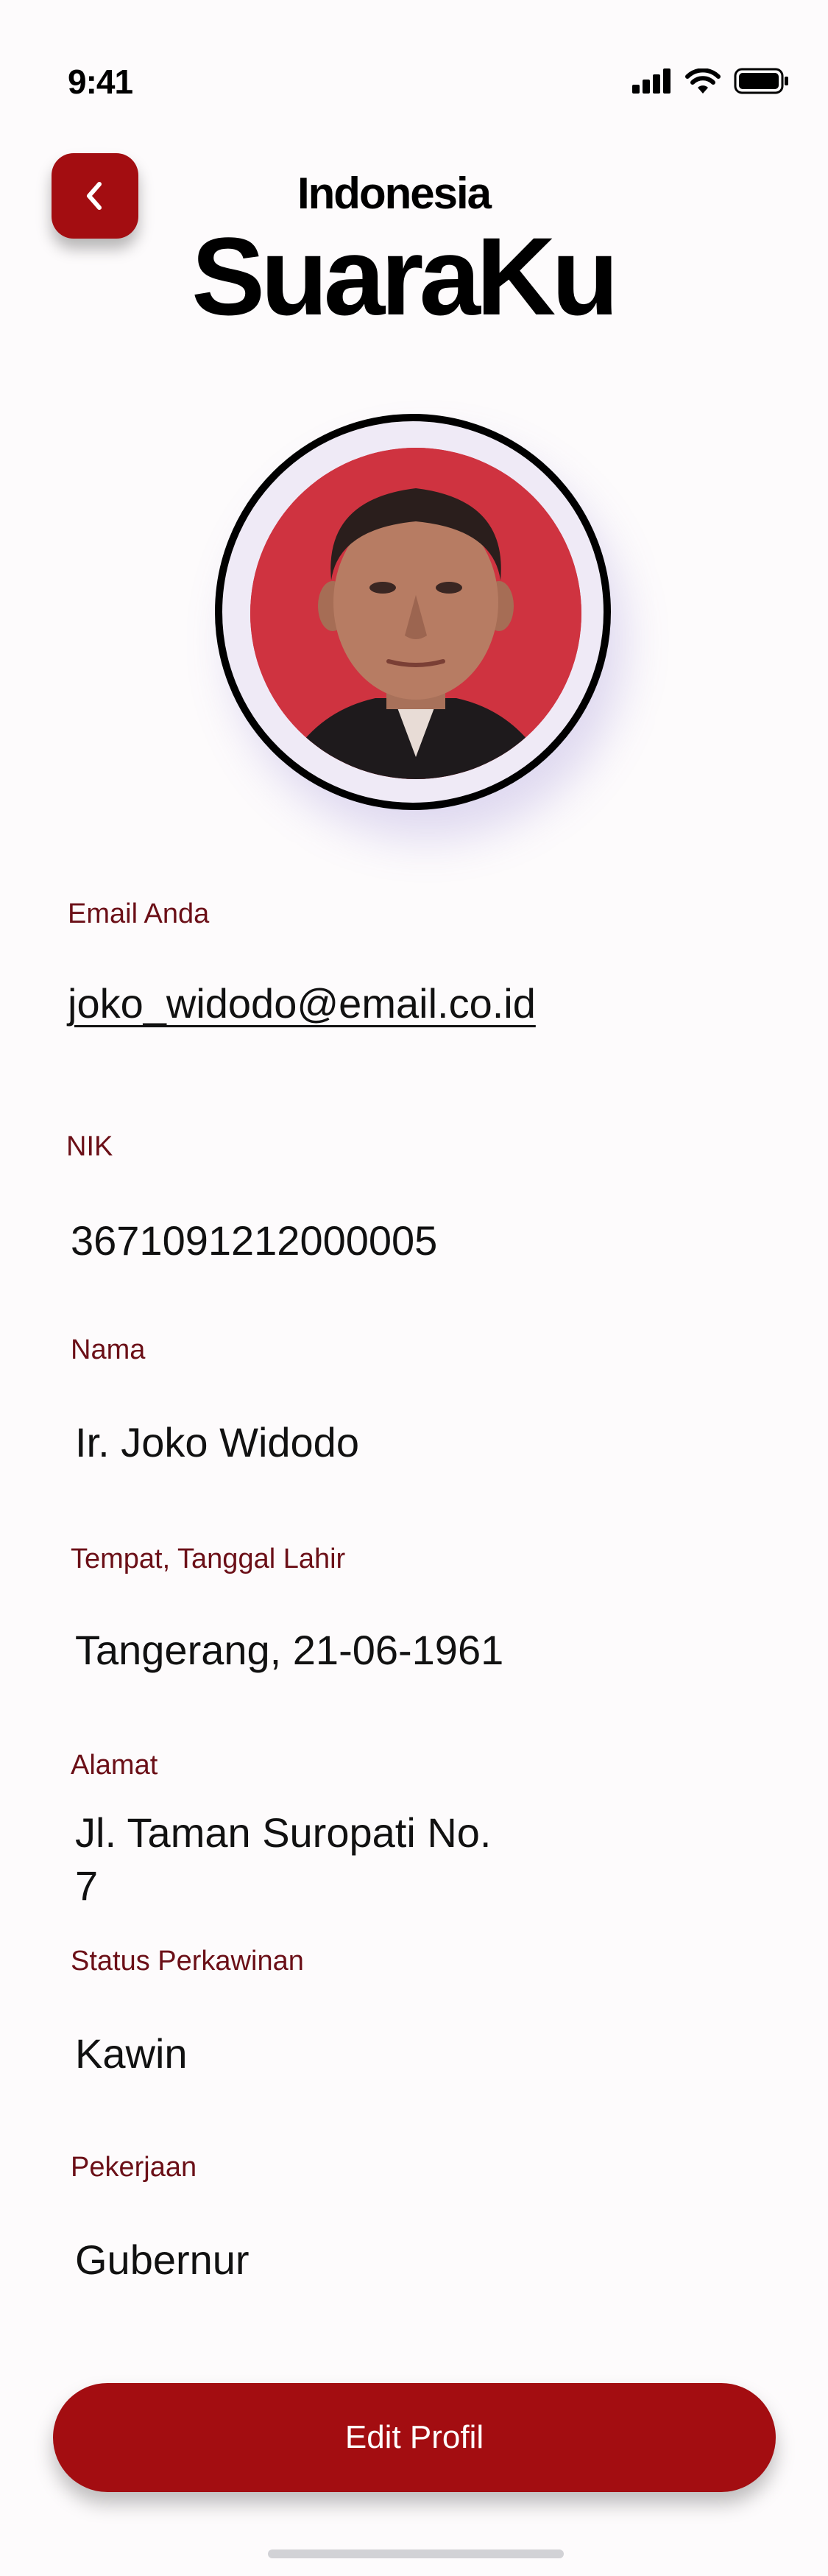  I want to click on home-indicator, so click(416, 2553).